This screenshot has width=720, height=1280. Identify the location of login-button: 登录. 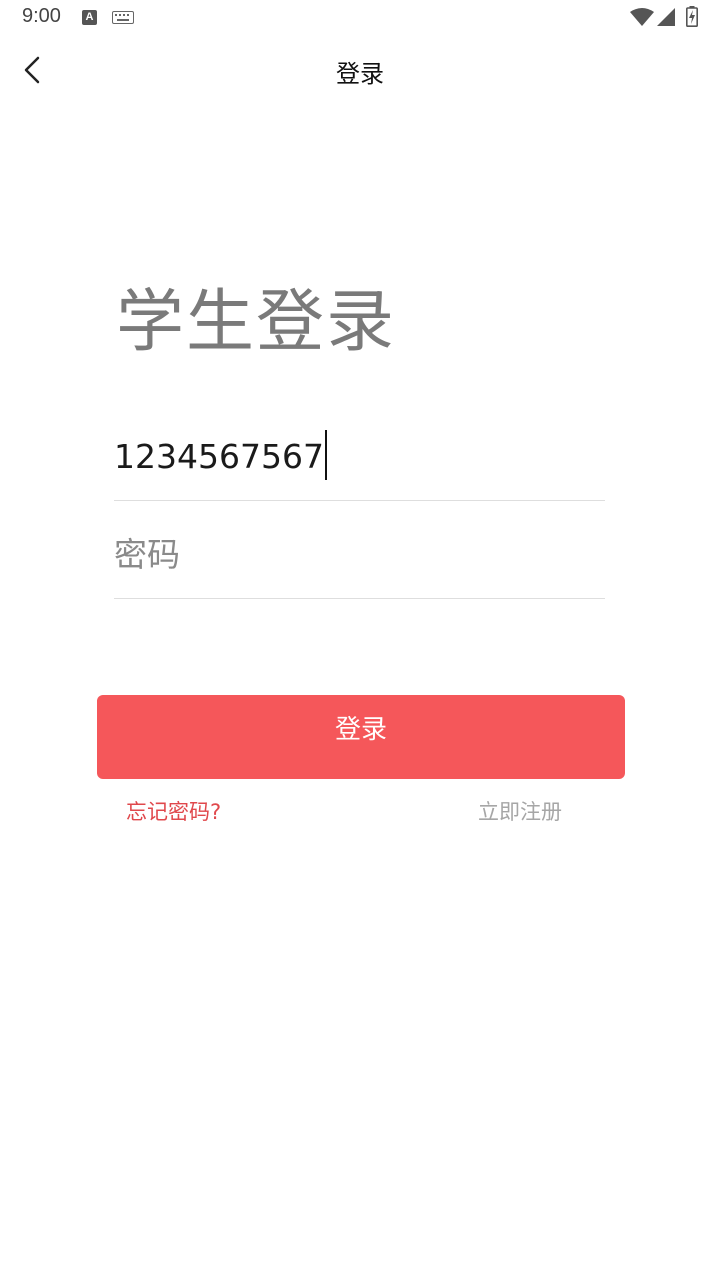
(361, 737).